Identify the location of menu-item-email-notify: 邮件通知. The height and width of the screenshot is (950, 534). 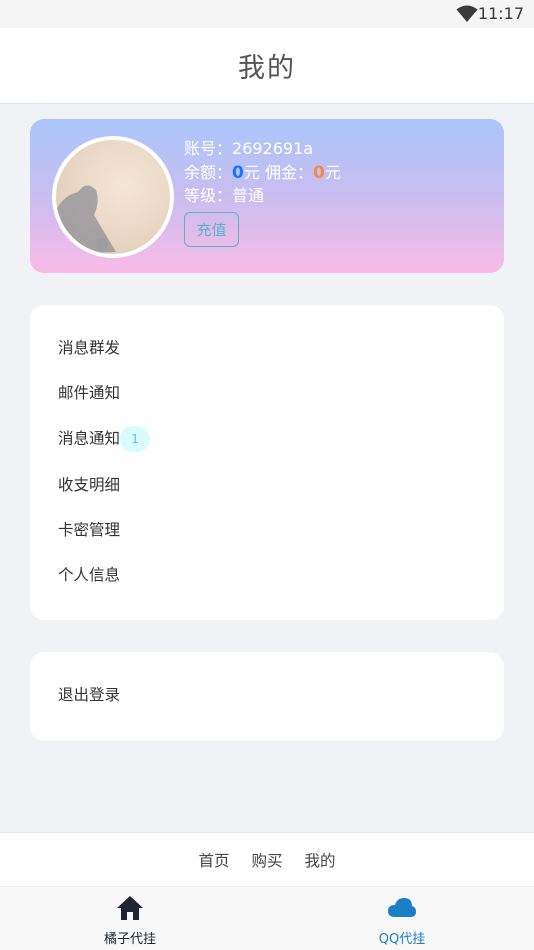
(89, 393).